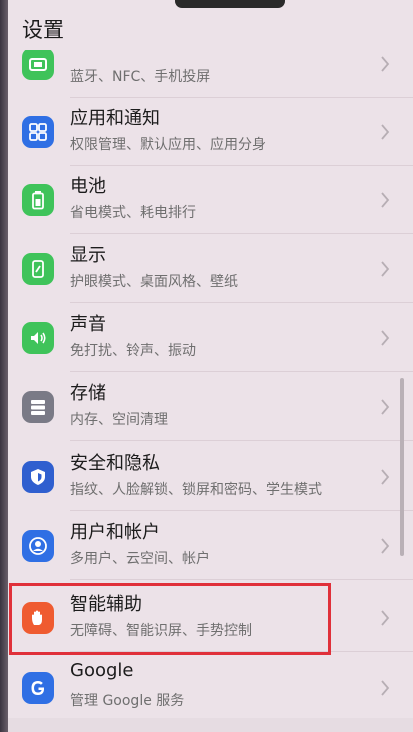 Image resolution: width=413 pixels, height=732 pixels. I want to click on settings-item-subtitle: 蓝牙、NFC、手机投屏, so click(140, 77).